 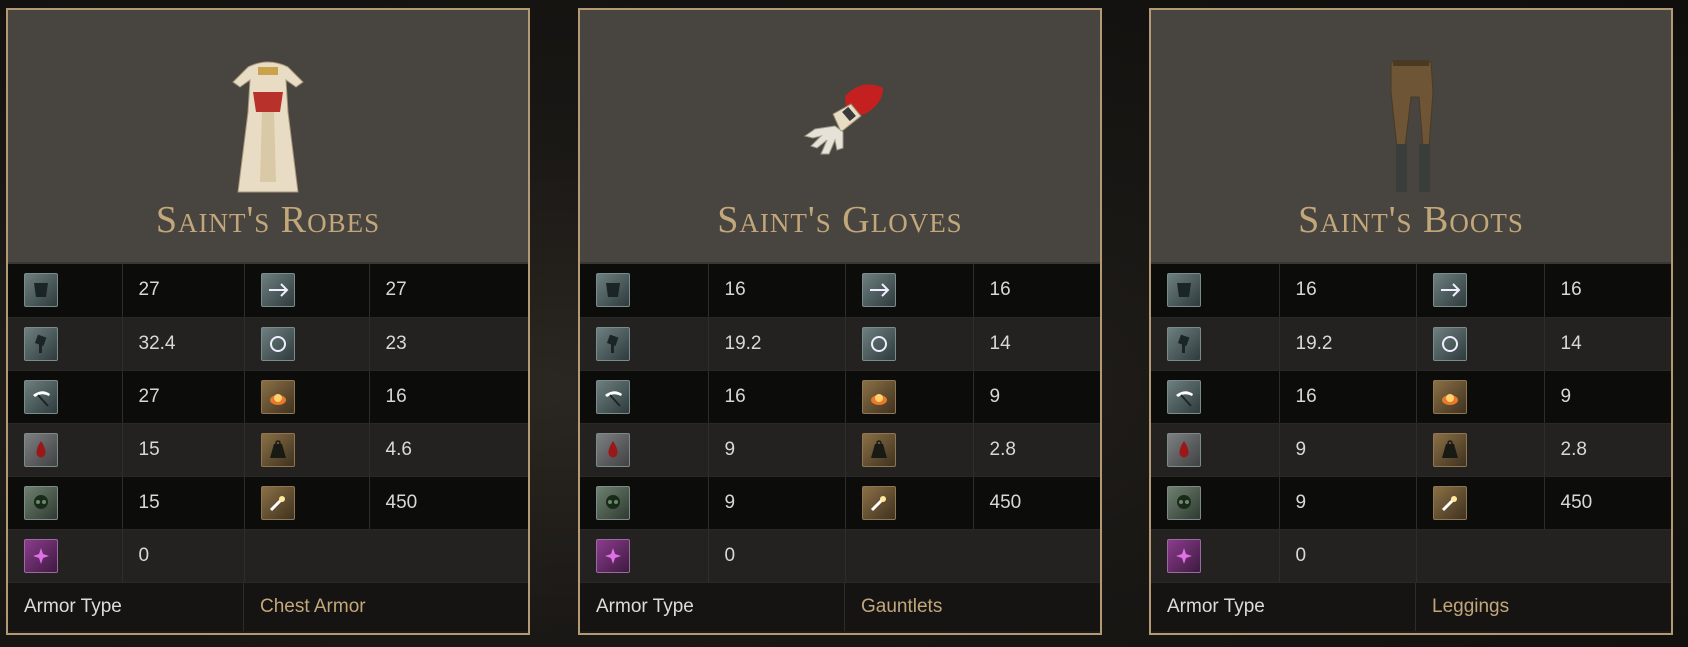 I want to click on armor-type-row: Armor Type Leggings, so click(x=1411, y=606).